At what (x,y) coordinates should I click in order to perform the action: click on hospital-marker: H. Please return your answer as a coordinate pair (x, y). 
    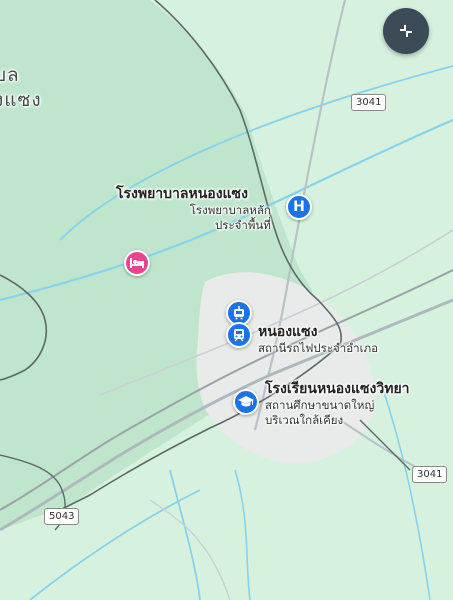
    Looking at the image, I should click on (299, 207).